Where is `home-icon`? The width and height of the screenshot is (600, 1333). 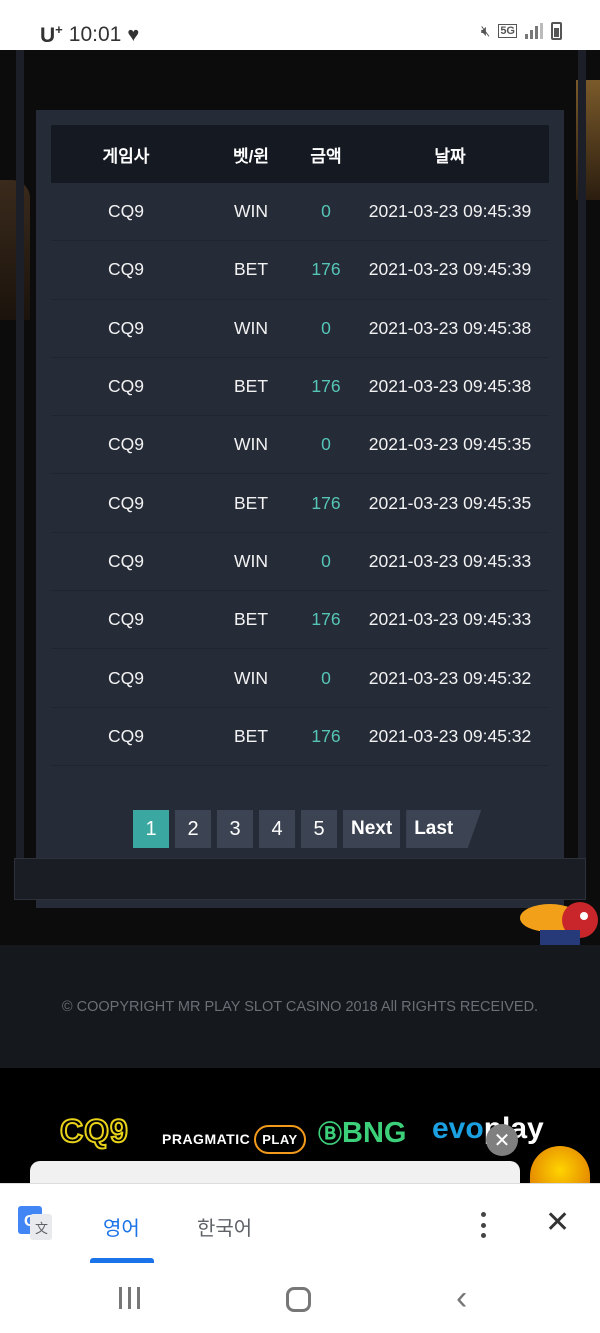 home-icon is located at coordinates (298, 1299).